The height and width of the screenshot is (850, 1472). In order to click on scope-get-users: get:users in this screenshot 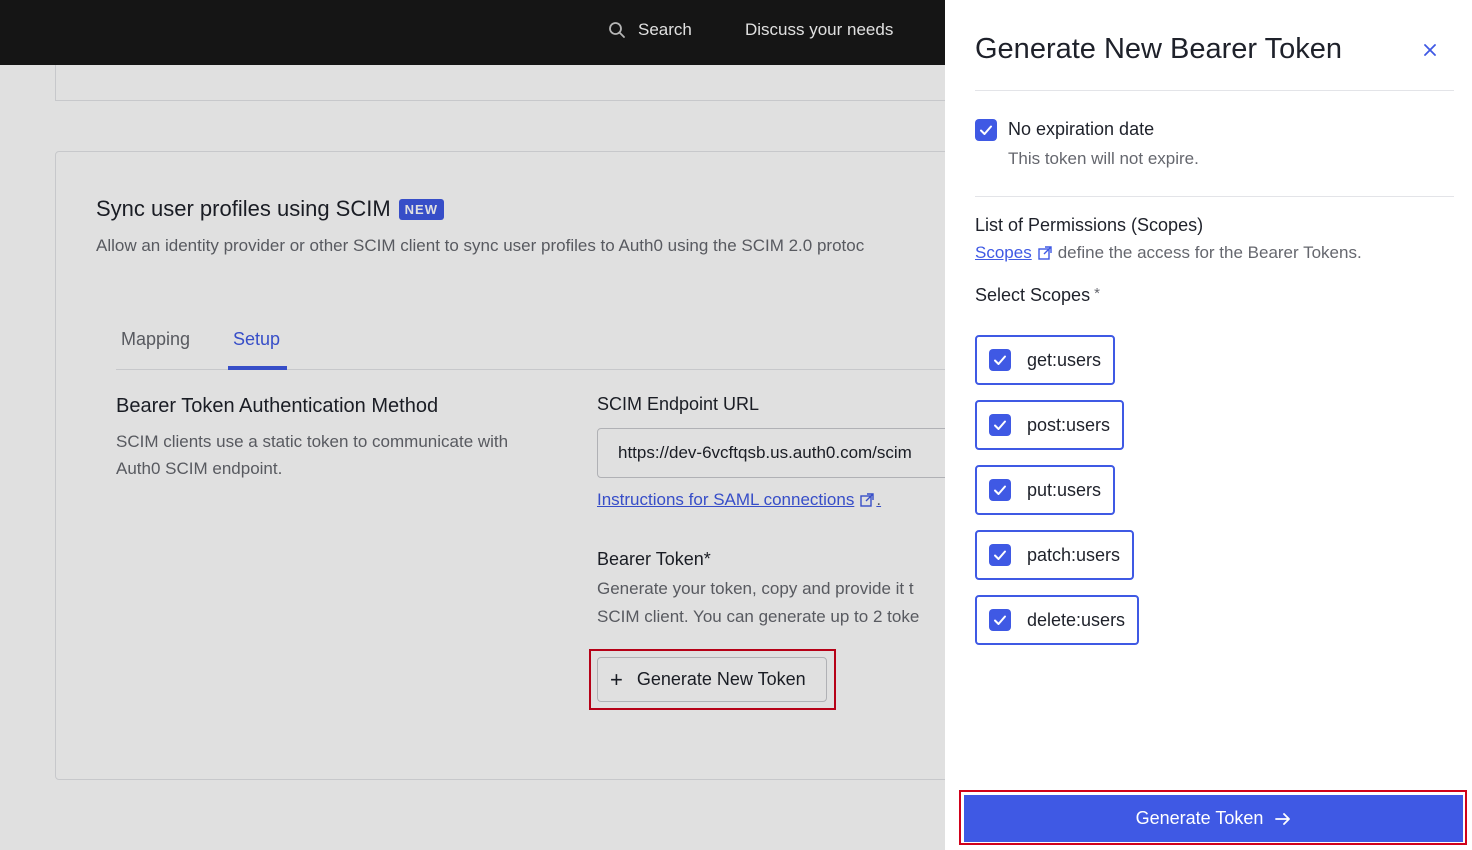, I will do `click(1045, 360)`.